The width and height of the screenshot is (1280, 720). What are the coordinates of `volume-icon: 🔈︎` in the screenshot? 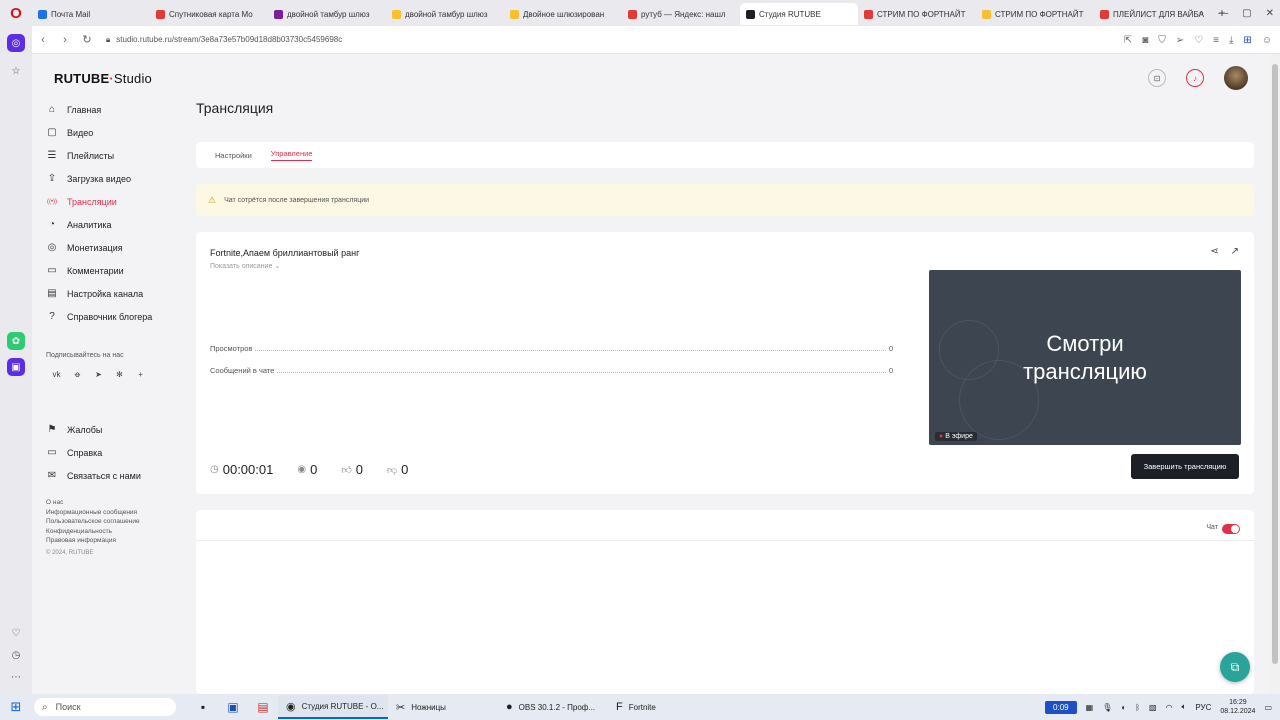 It's located at (1184, 707).